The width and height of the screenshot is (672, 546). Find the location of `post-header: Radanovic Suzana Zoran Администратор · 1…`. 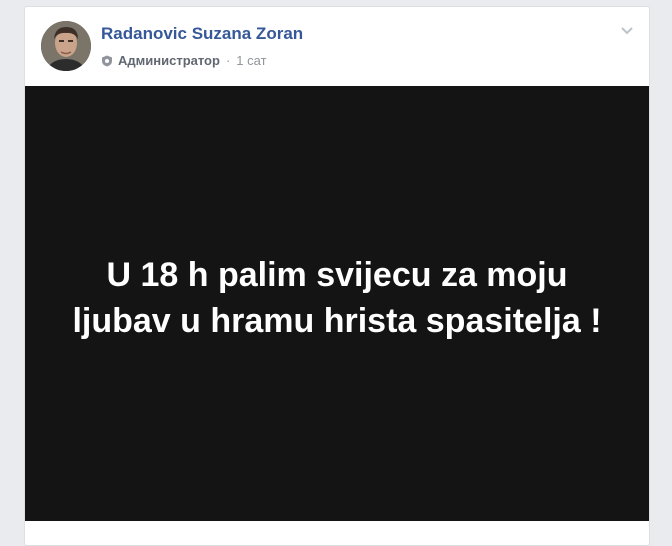

post-header: Radanovic Suzana Zoran Администратор · 1… is located at coordinates (337, 47).